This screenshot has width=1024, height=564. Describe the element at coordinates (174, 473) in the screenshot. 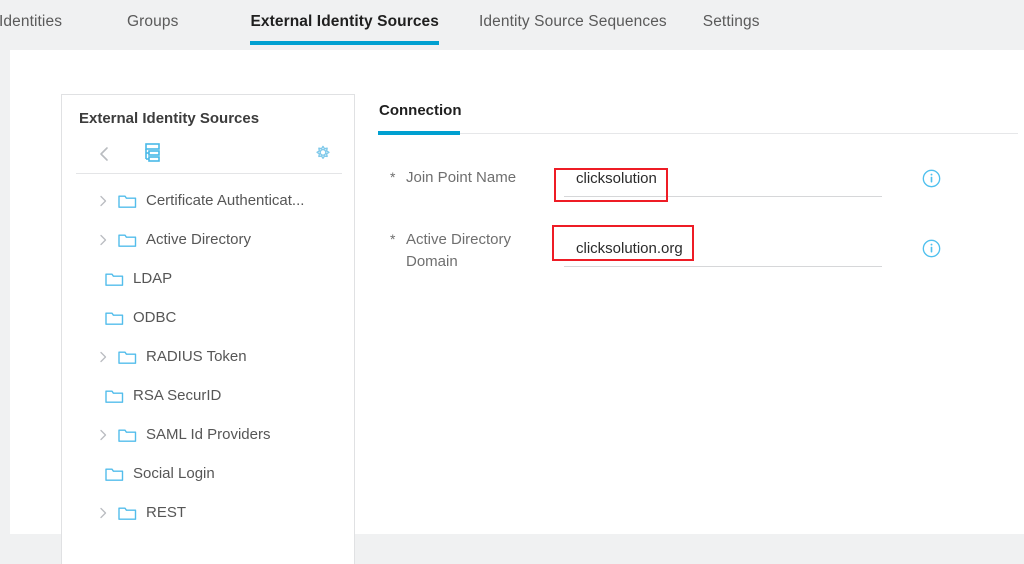

I see `tree-item-label: Social Login` at that location.